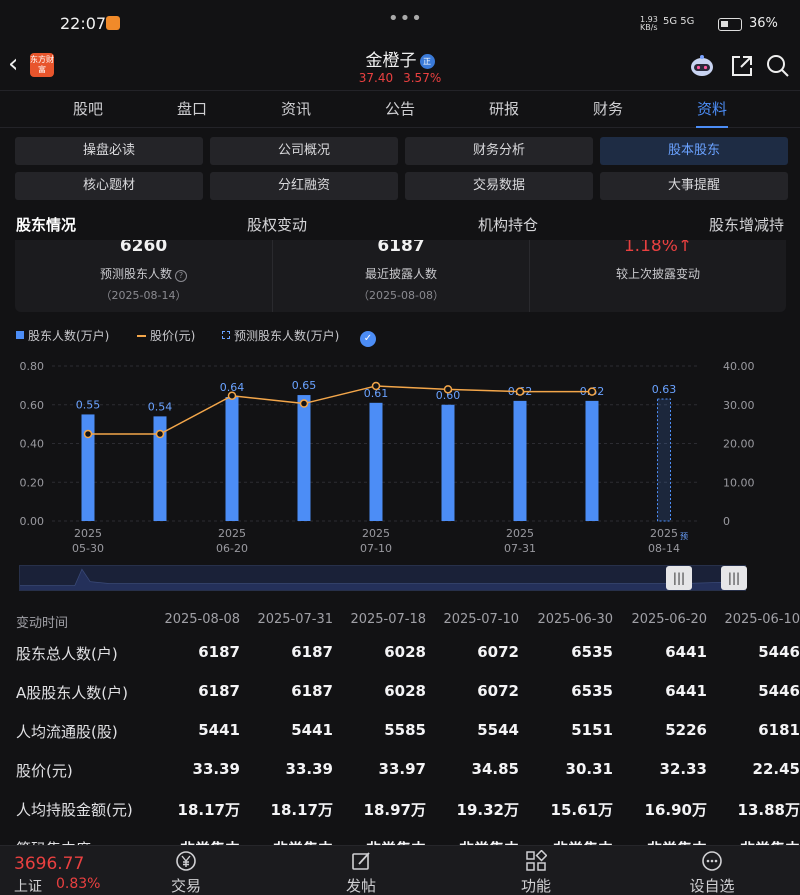 The height and width of the screenshot is (895, 800). Describe the element at coordinates (778, 66) in the screenshot. I see `search-icon` at that location.